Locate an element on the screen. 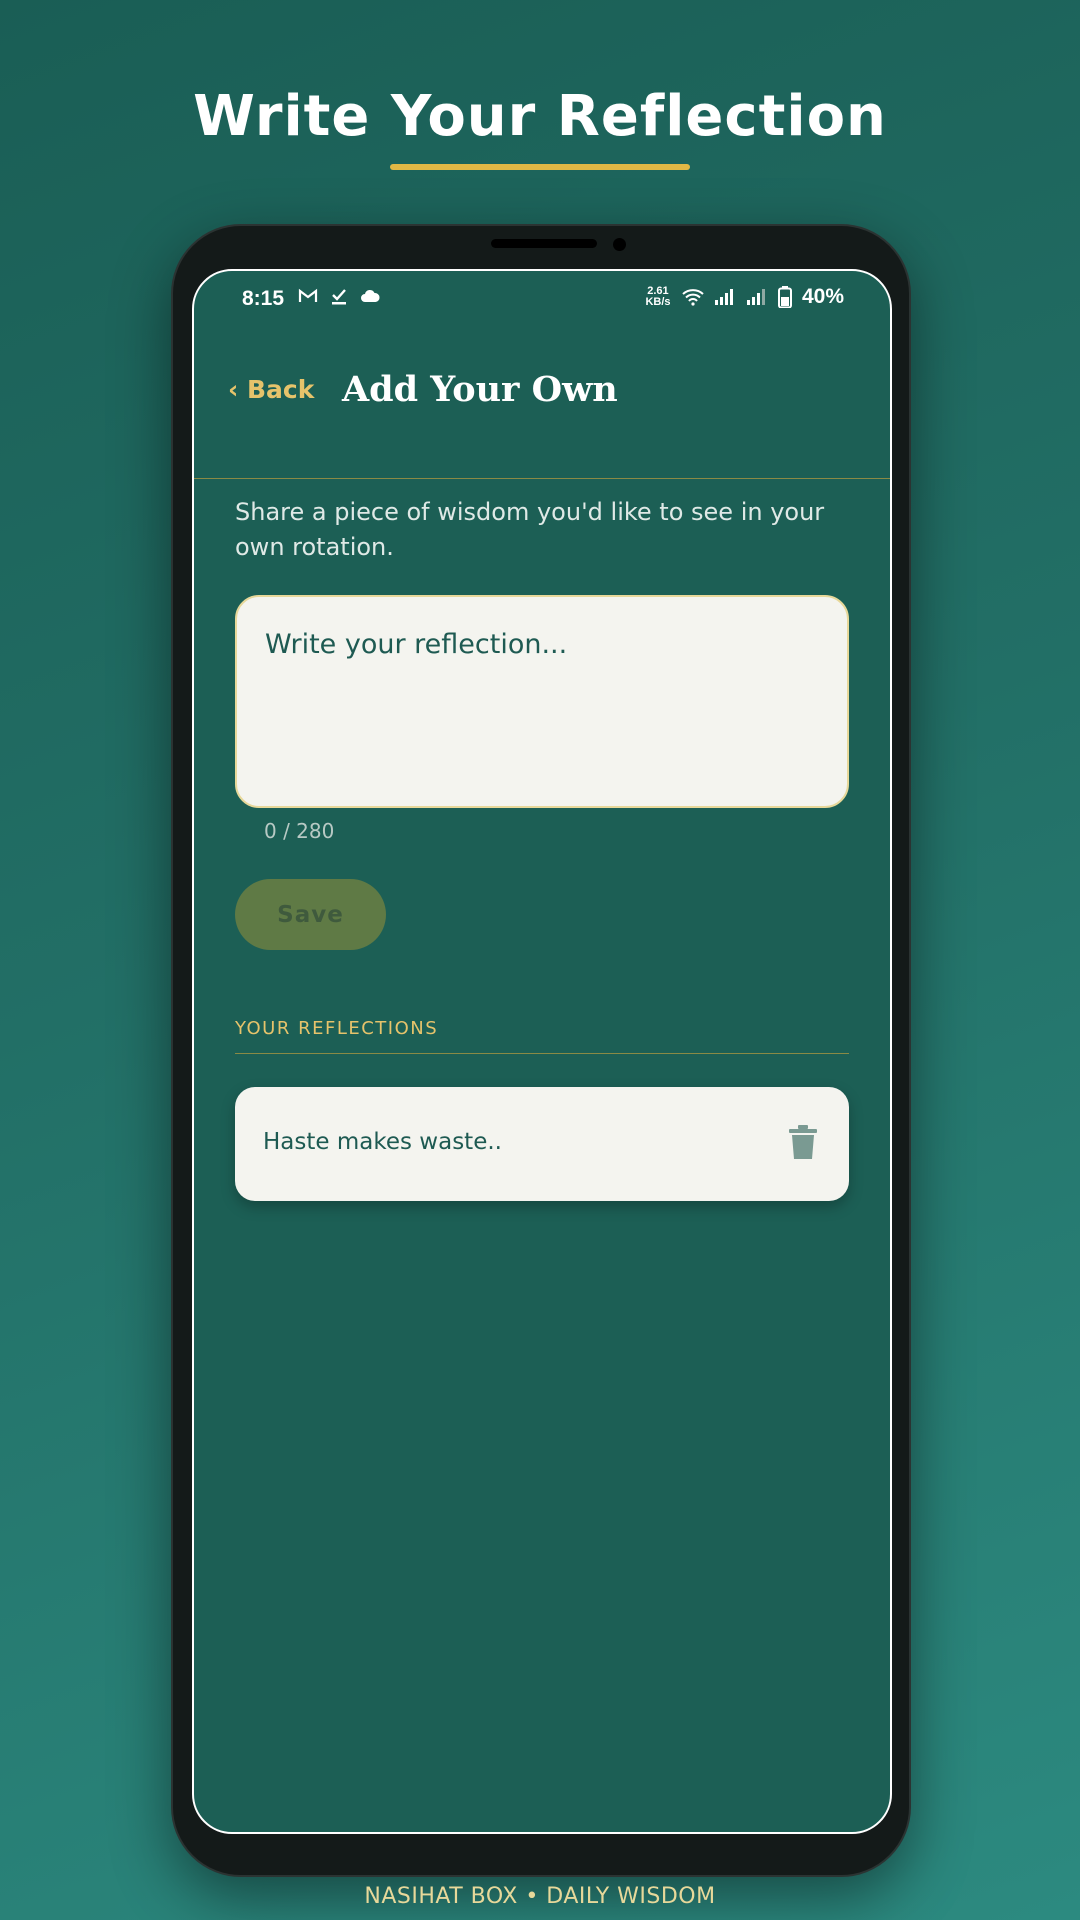  promo-headline: Write Your Reflection is located at coordinates (540, 116).